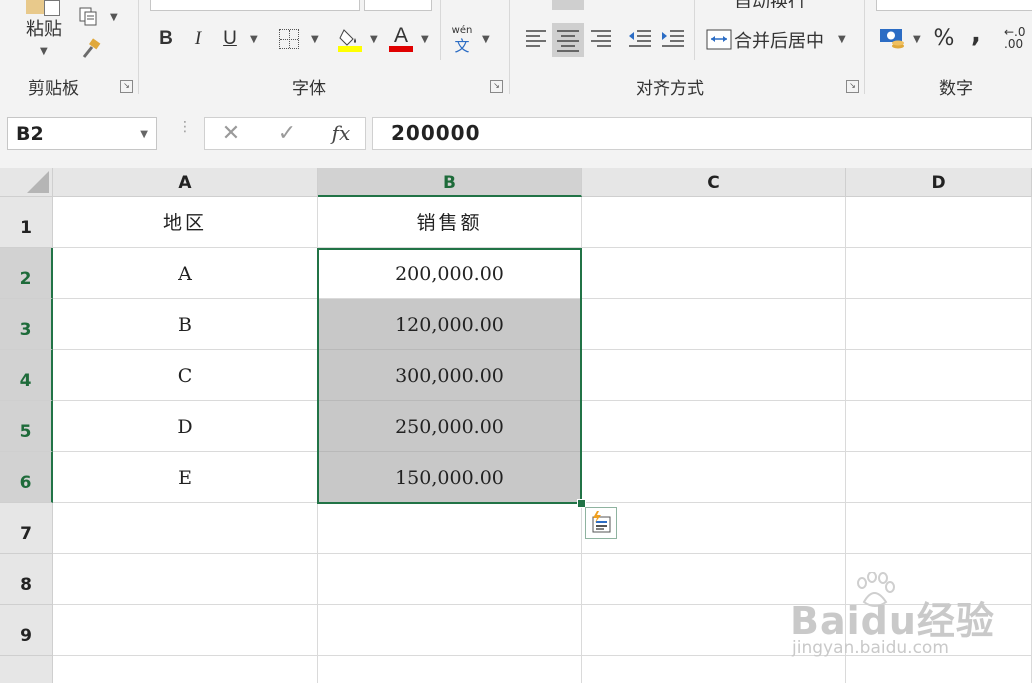 The image size is (1032, 683). Describe the element at coordinates (450, 630) in the screenshot. I see `cell-b9` at that location.